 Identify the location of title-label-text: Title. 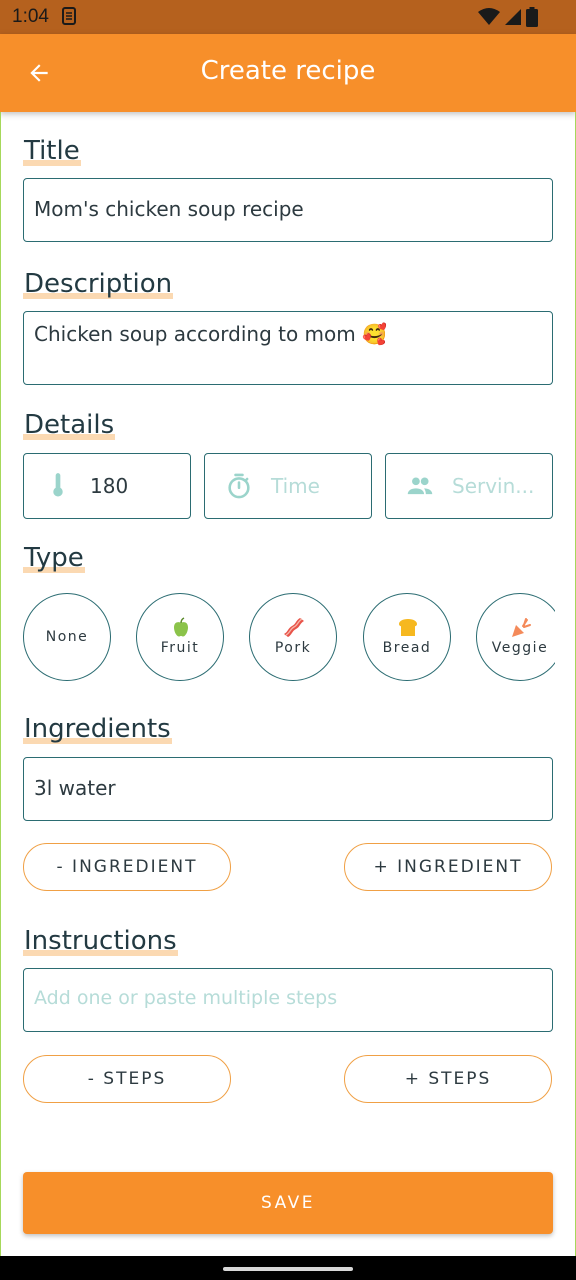
(52, 151).